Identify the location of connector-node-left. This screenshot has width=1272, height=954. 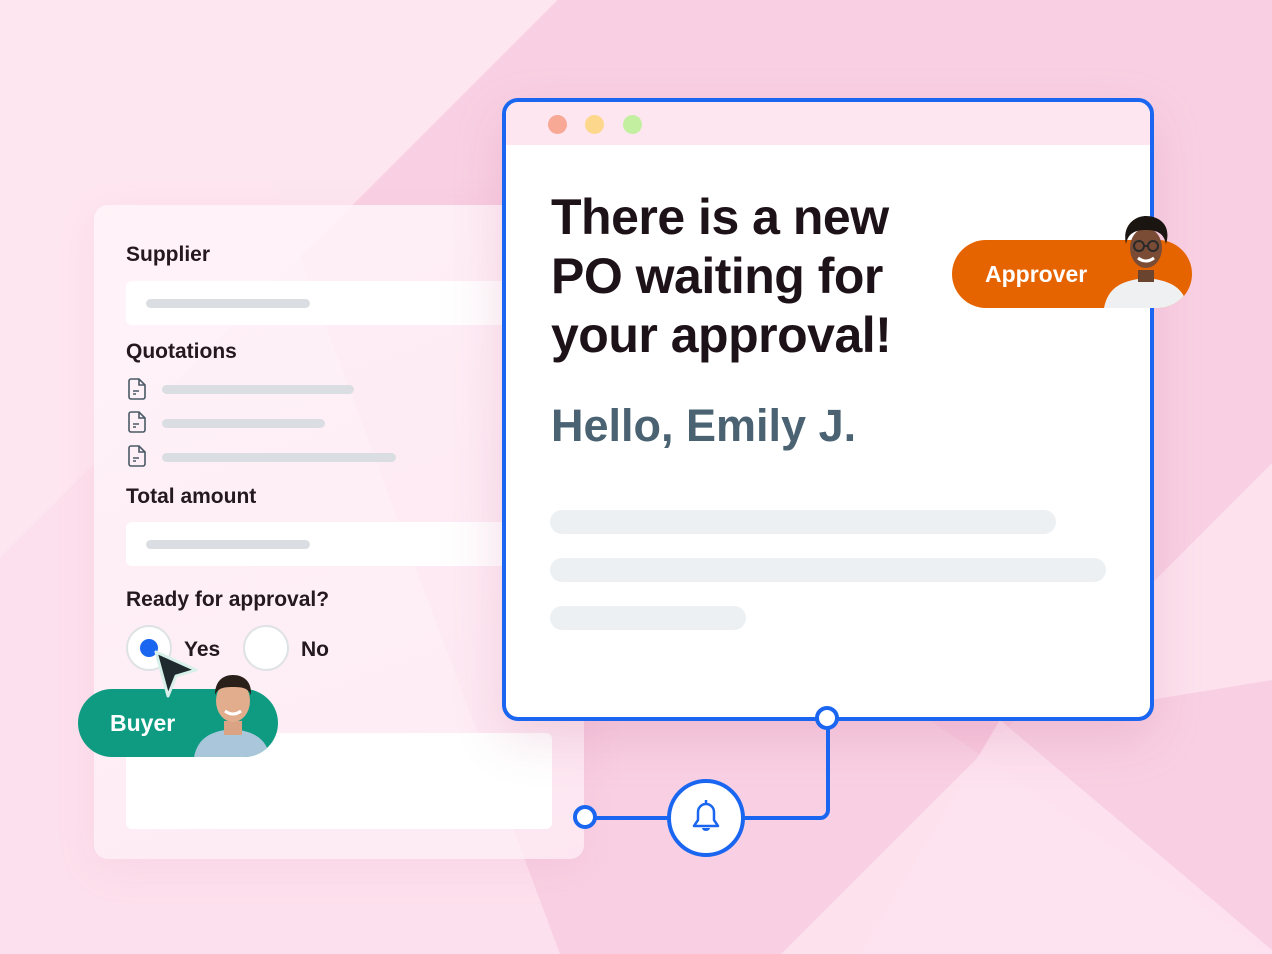
(585, 817).